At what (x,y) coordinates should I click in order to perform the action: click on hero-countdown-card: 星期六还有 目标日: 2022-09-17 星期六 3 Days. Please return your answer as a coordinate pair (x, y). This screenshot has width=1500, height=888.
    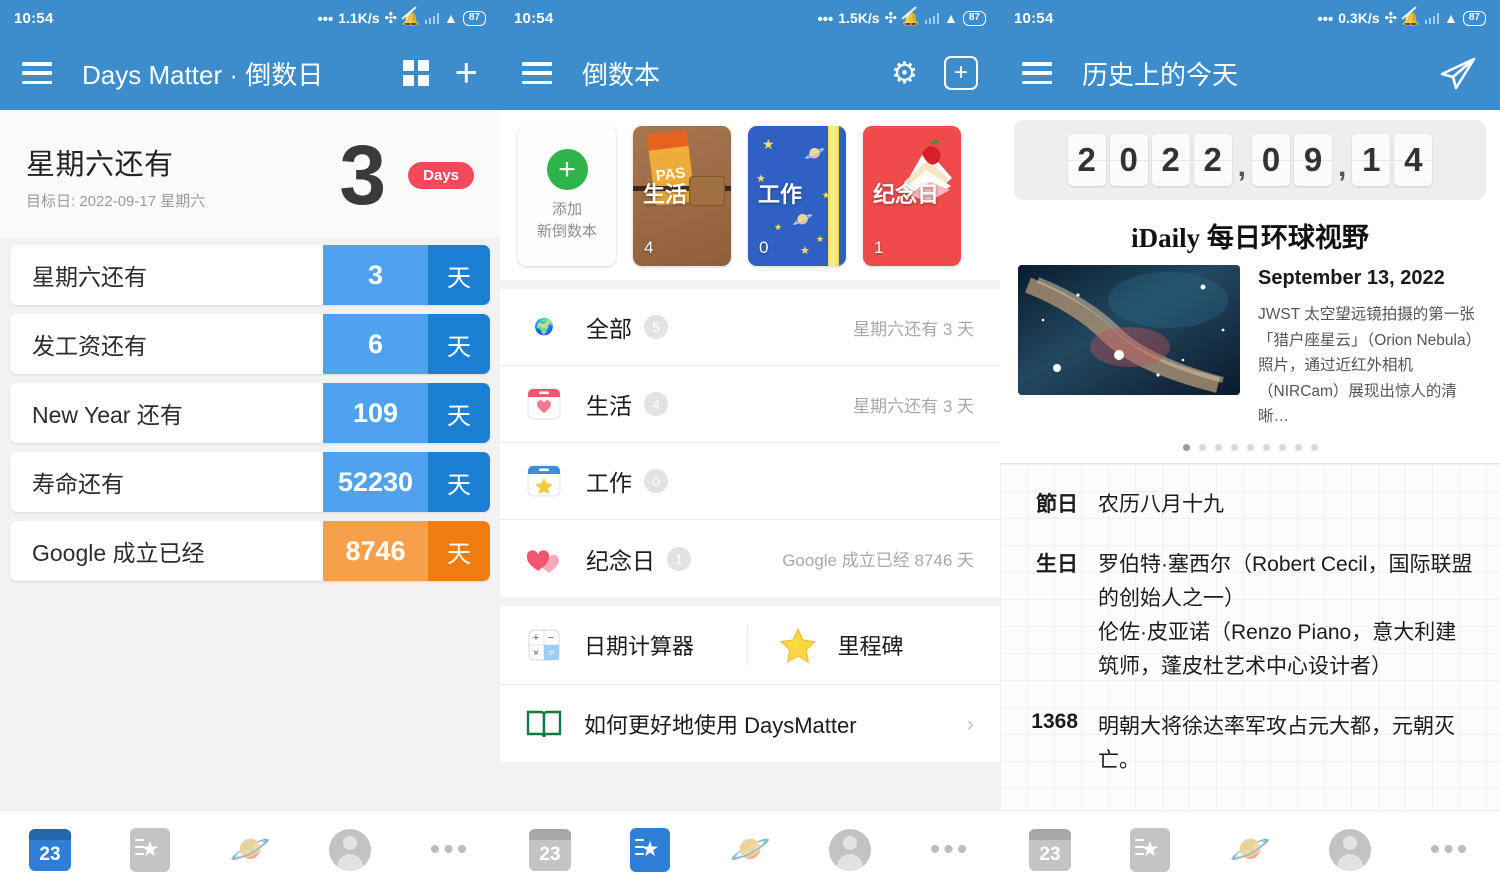
    Looking at the image, I should click on (250, 174).